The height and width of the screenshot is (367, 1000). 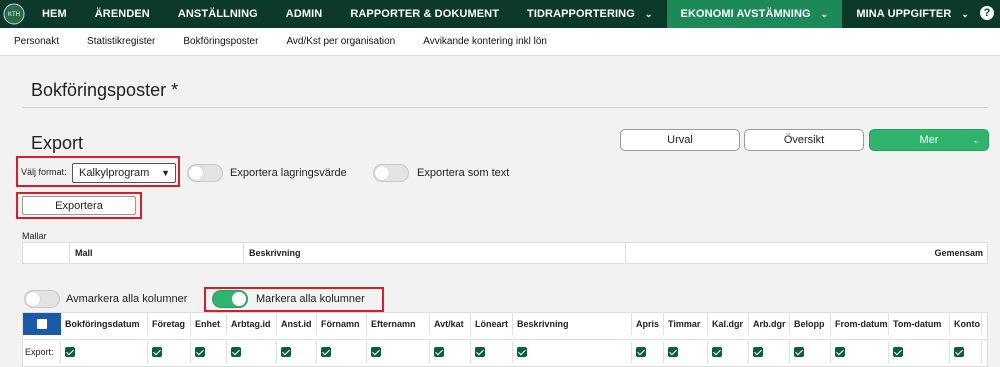 What do you see at coordinates (680, 140) in the screenshot?
I see `urval-button: Urval` at bounding box center [680, 140].